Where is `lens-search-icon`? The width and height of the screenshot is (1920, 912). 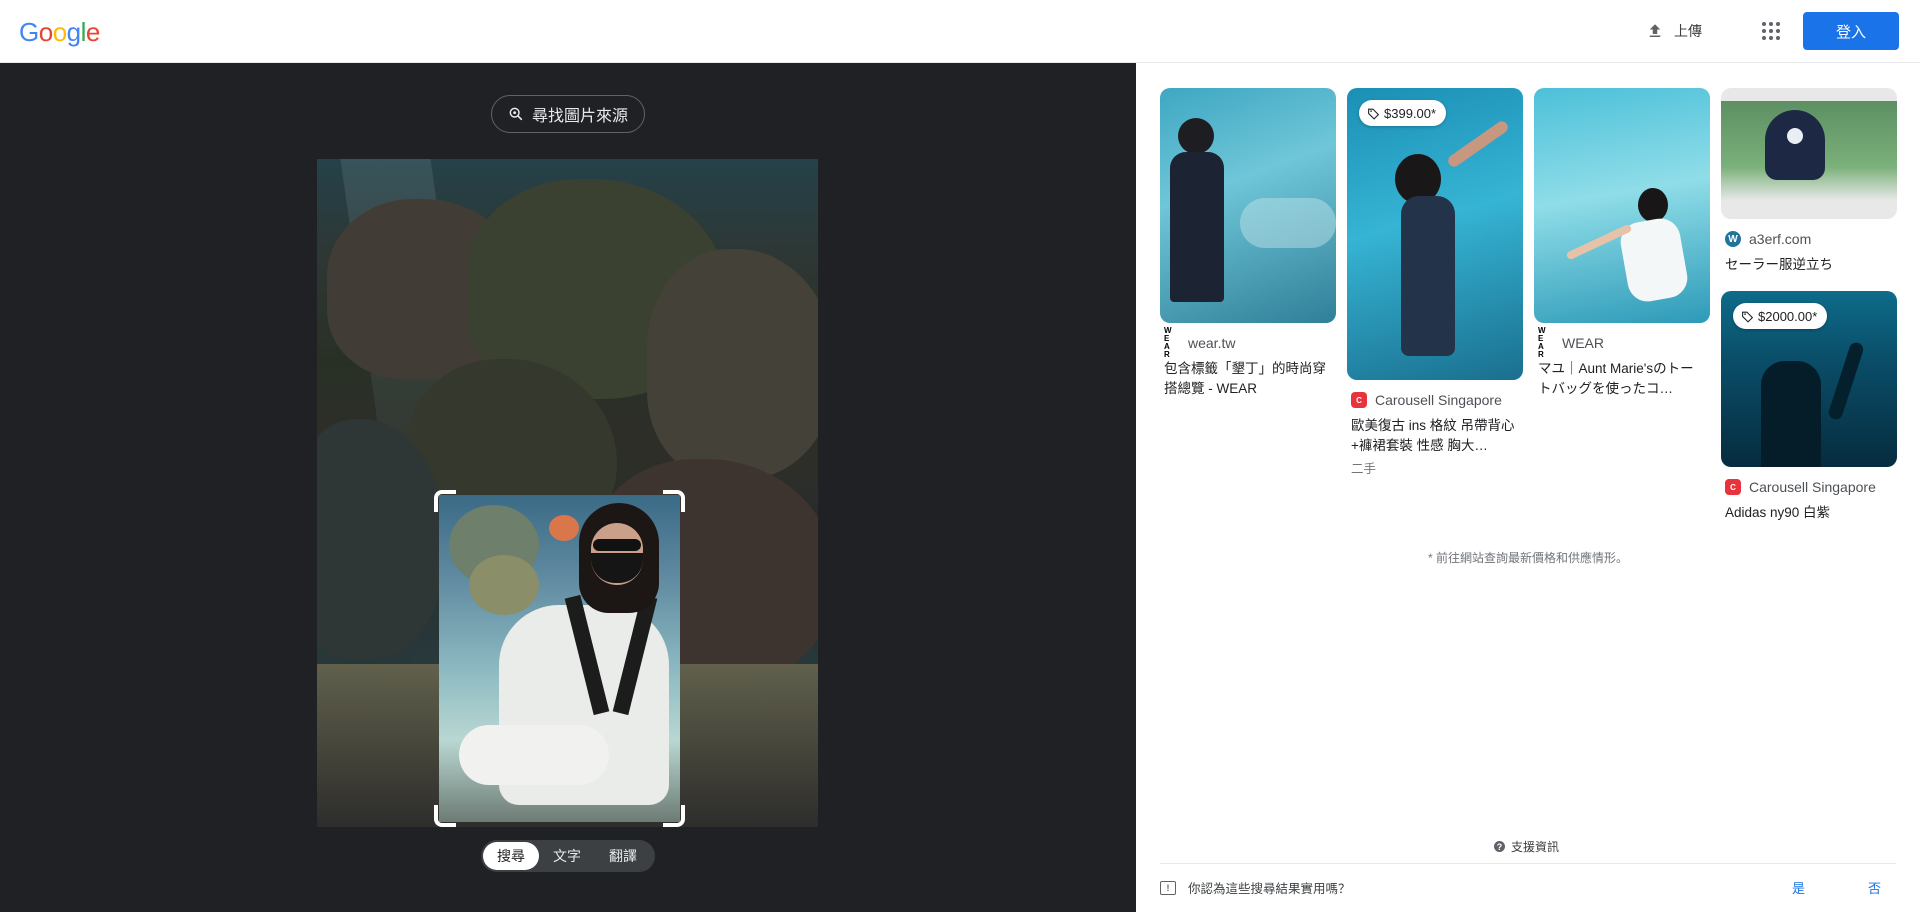 lens-search-icon is located at coordinates (516, 114).